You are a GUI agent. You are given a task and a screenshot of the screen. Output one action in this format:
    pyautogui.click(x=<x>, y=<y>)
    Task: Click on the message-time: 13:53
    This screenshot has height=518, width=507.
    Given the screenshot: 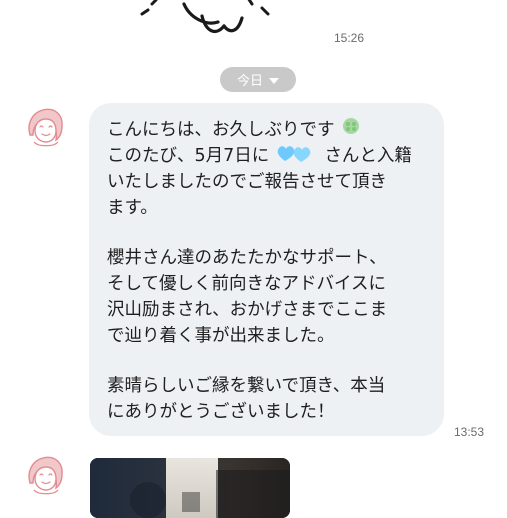 What is the action you would take?
    pyautogui.click(x=469, y=432)
    